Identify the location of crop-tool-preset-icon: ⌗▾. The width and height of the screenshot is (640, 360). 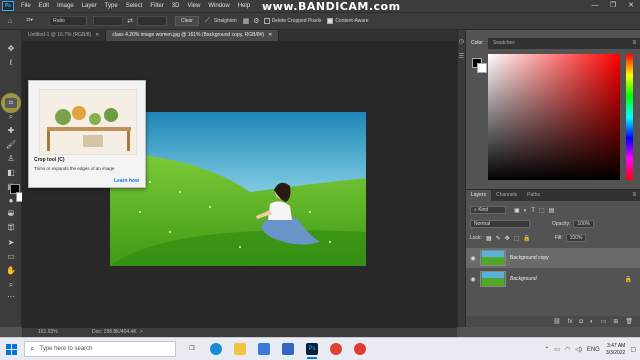
(29, 21).